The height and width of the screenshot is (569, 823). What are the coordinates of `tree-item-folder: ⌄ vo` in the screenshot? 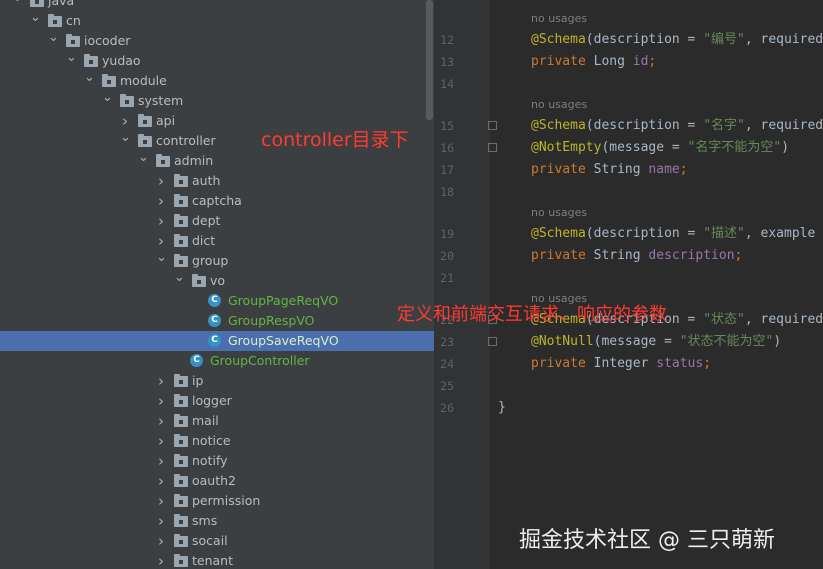 It's located at (217, 281).